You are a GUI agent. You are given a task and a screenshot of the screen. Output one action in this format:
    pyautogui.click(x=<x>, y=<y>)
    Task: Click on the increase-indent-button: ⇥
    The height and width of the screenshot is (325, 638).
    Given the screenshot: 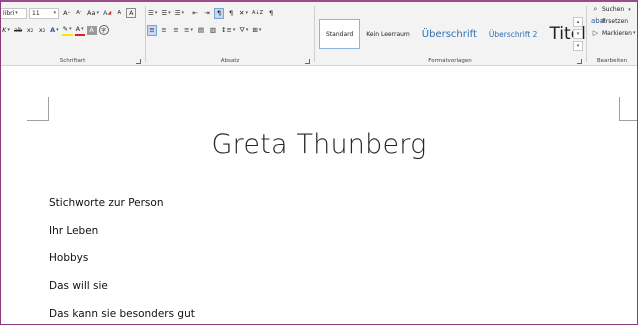 What is the action you would take?
    pyautogui.click(x=207, y=13)
    